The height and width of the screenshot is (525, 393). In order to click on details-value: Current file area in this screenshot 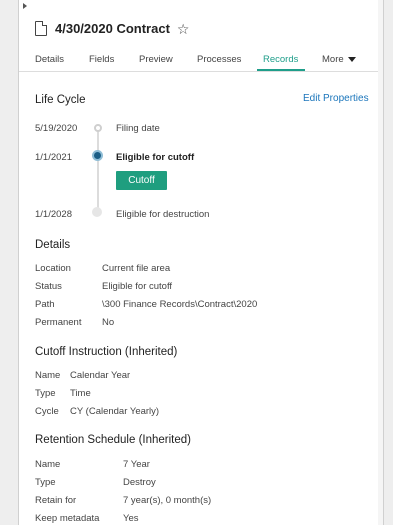, I will do `click(136, 268)`.